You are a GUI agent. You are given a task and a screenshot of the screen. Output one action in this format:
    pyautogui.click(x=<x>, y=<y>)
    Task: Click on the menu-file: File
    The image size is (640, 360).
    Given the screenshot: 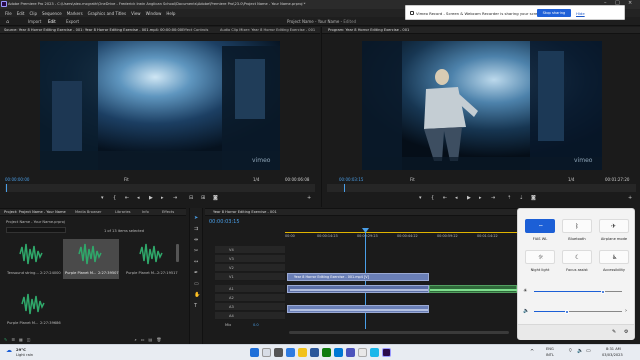 What is the action you would take?
    pyautogui.click(x=8, y=13)
    